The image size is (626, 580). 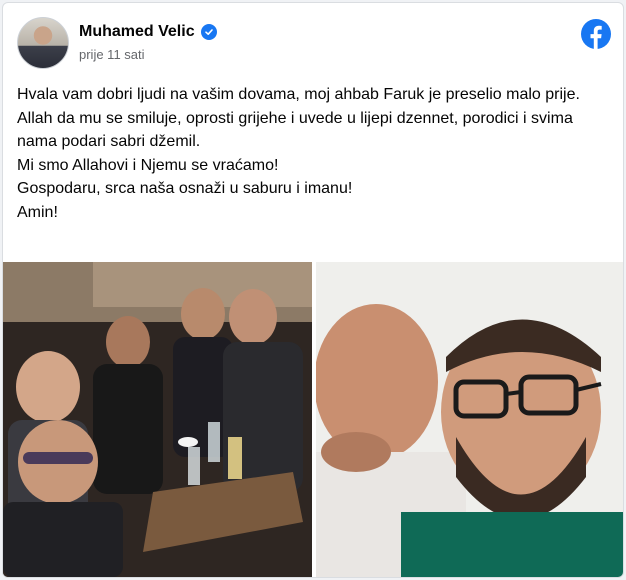 I want to click on author-name: Muhamed Velic, so click(x=137, y=32).